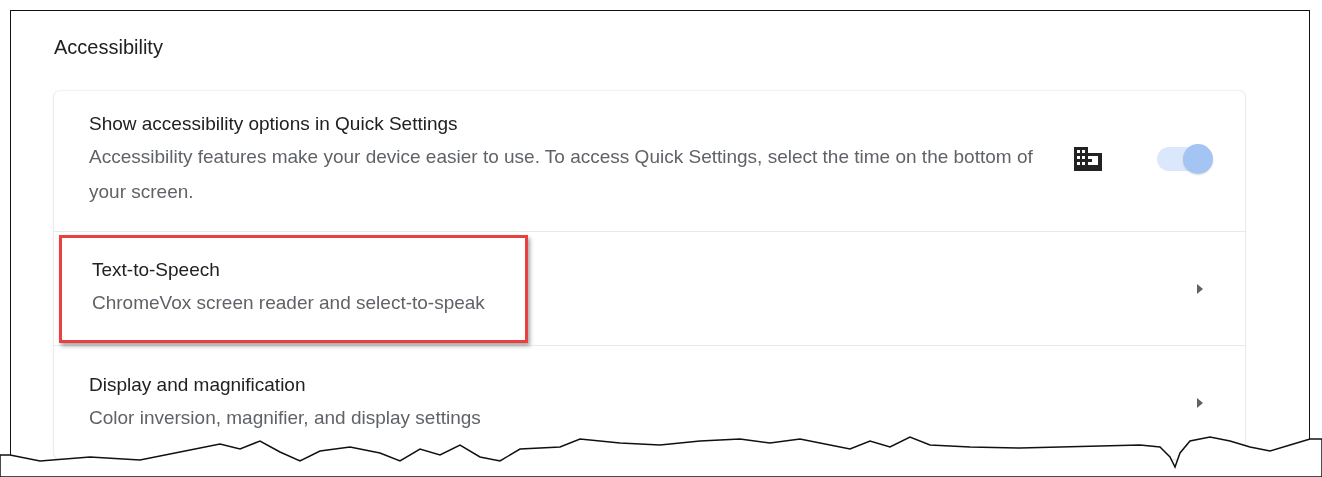 This screenshot has height=477, width=1322. I want to click on setting-description: Color inversion, magnifier, and display settings, so click(285, 418).